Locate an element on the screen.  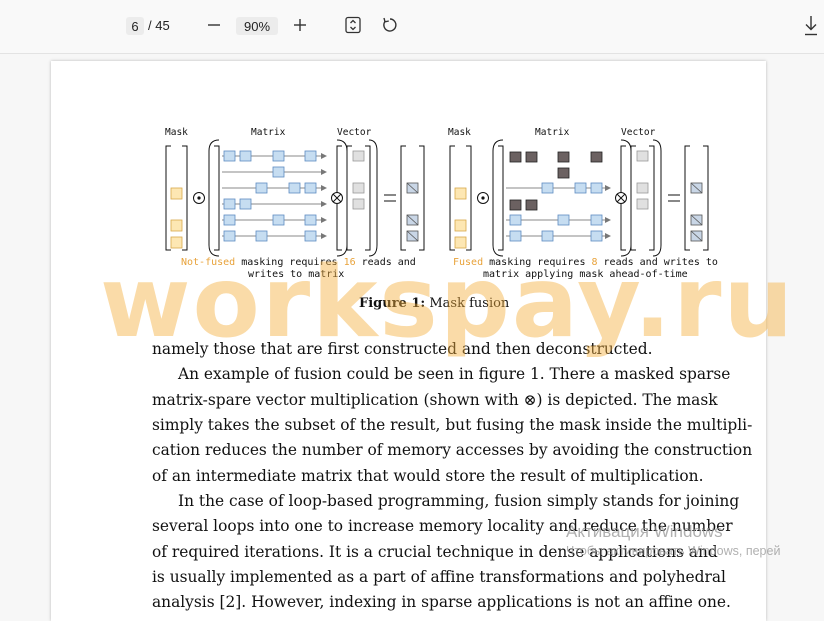
minus-icon is located at coordinates (214, 25).